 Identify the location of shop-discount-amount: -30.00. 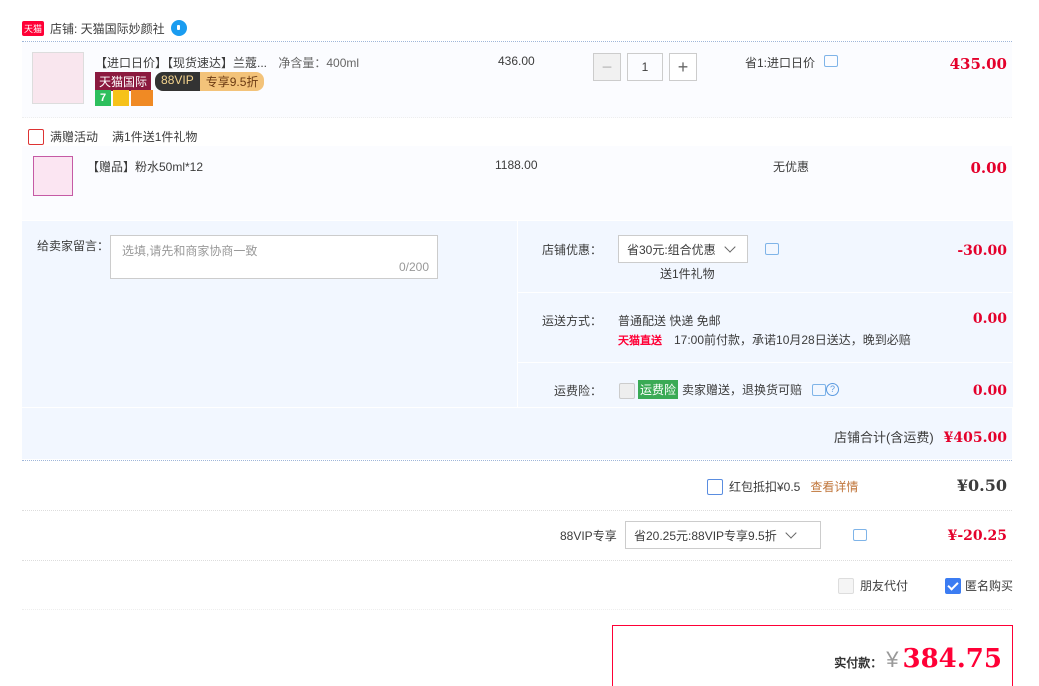
(982, 251).